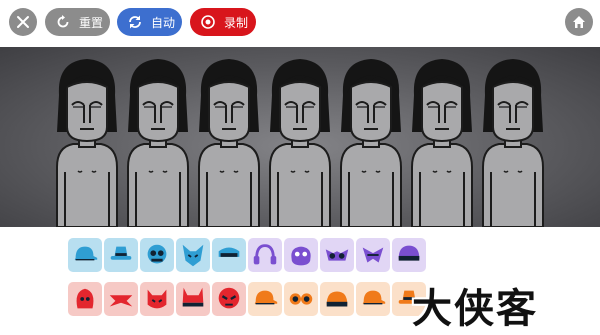 This screenshot has width=600, height=335. I want to click on wing-icon, so click(373, 255).